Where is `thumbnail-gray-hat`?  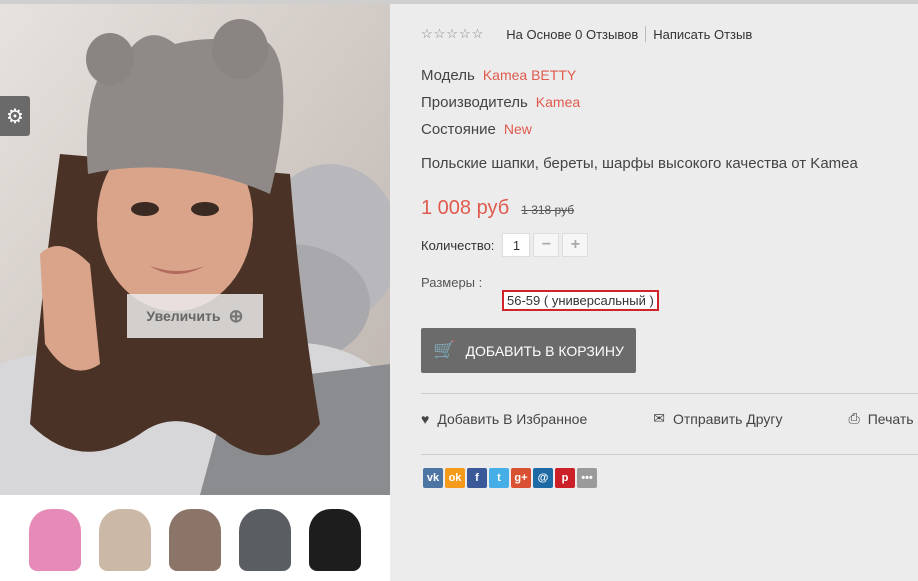 thumbnail-gray-hat is located at coordinates (265, 540).